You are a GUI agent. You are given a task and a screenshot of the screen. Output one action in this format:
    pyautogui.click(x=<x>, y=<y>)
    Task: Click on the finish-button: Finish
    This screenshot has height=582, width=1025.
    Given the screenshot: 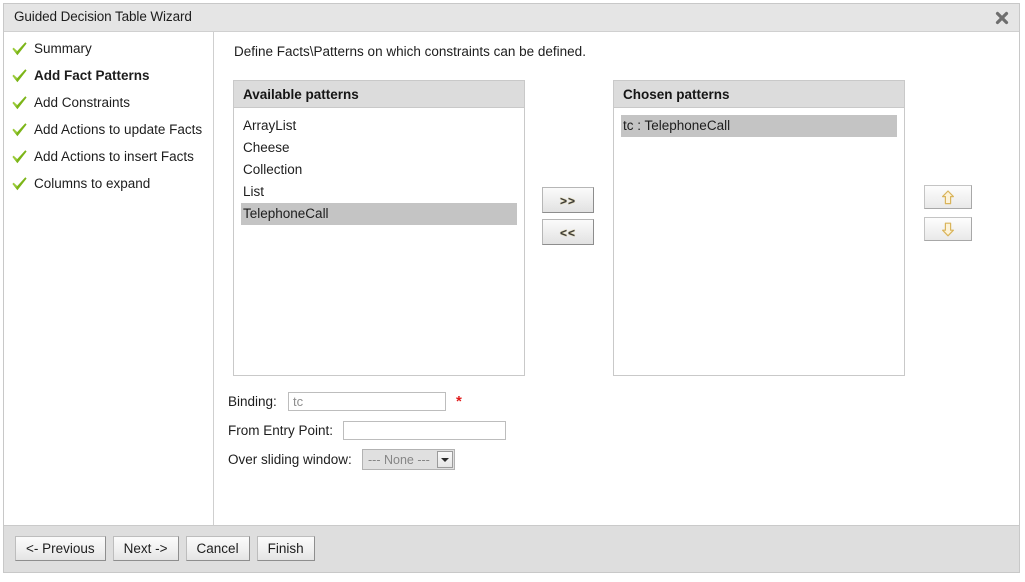 What is the action you would take?
    pyautogui.click(x=285, y=548)
    